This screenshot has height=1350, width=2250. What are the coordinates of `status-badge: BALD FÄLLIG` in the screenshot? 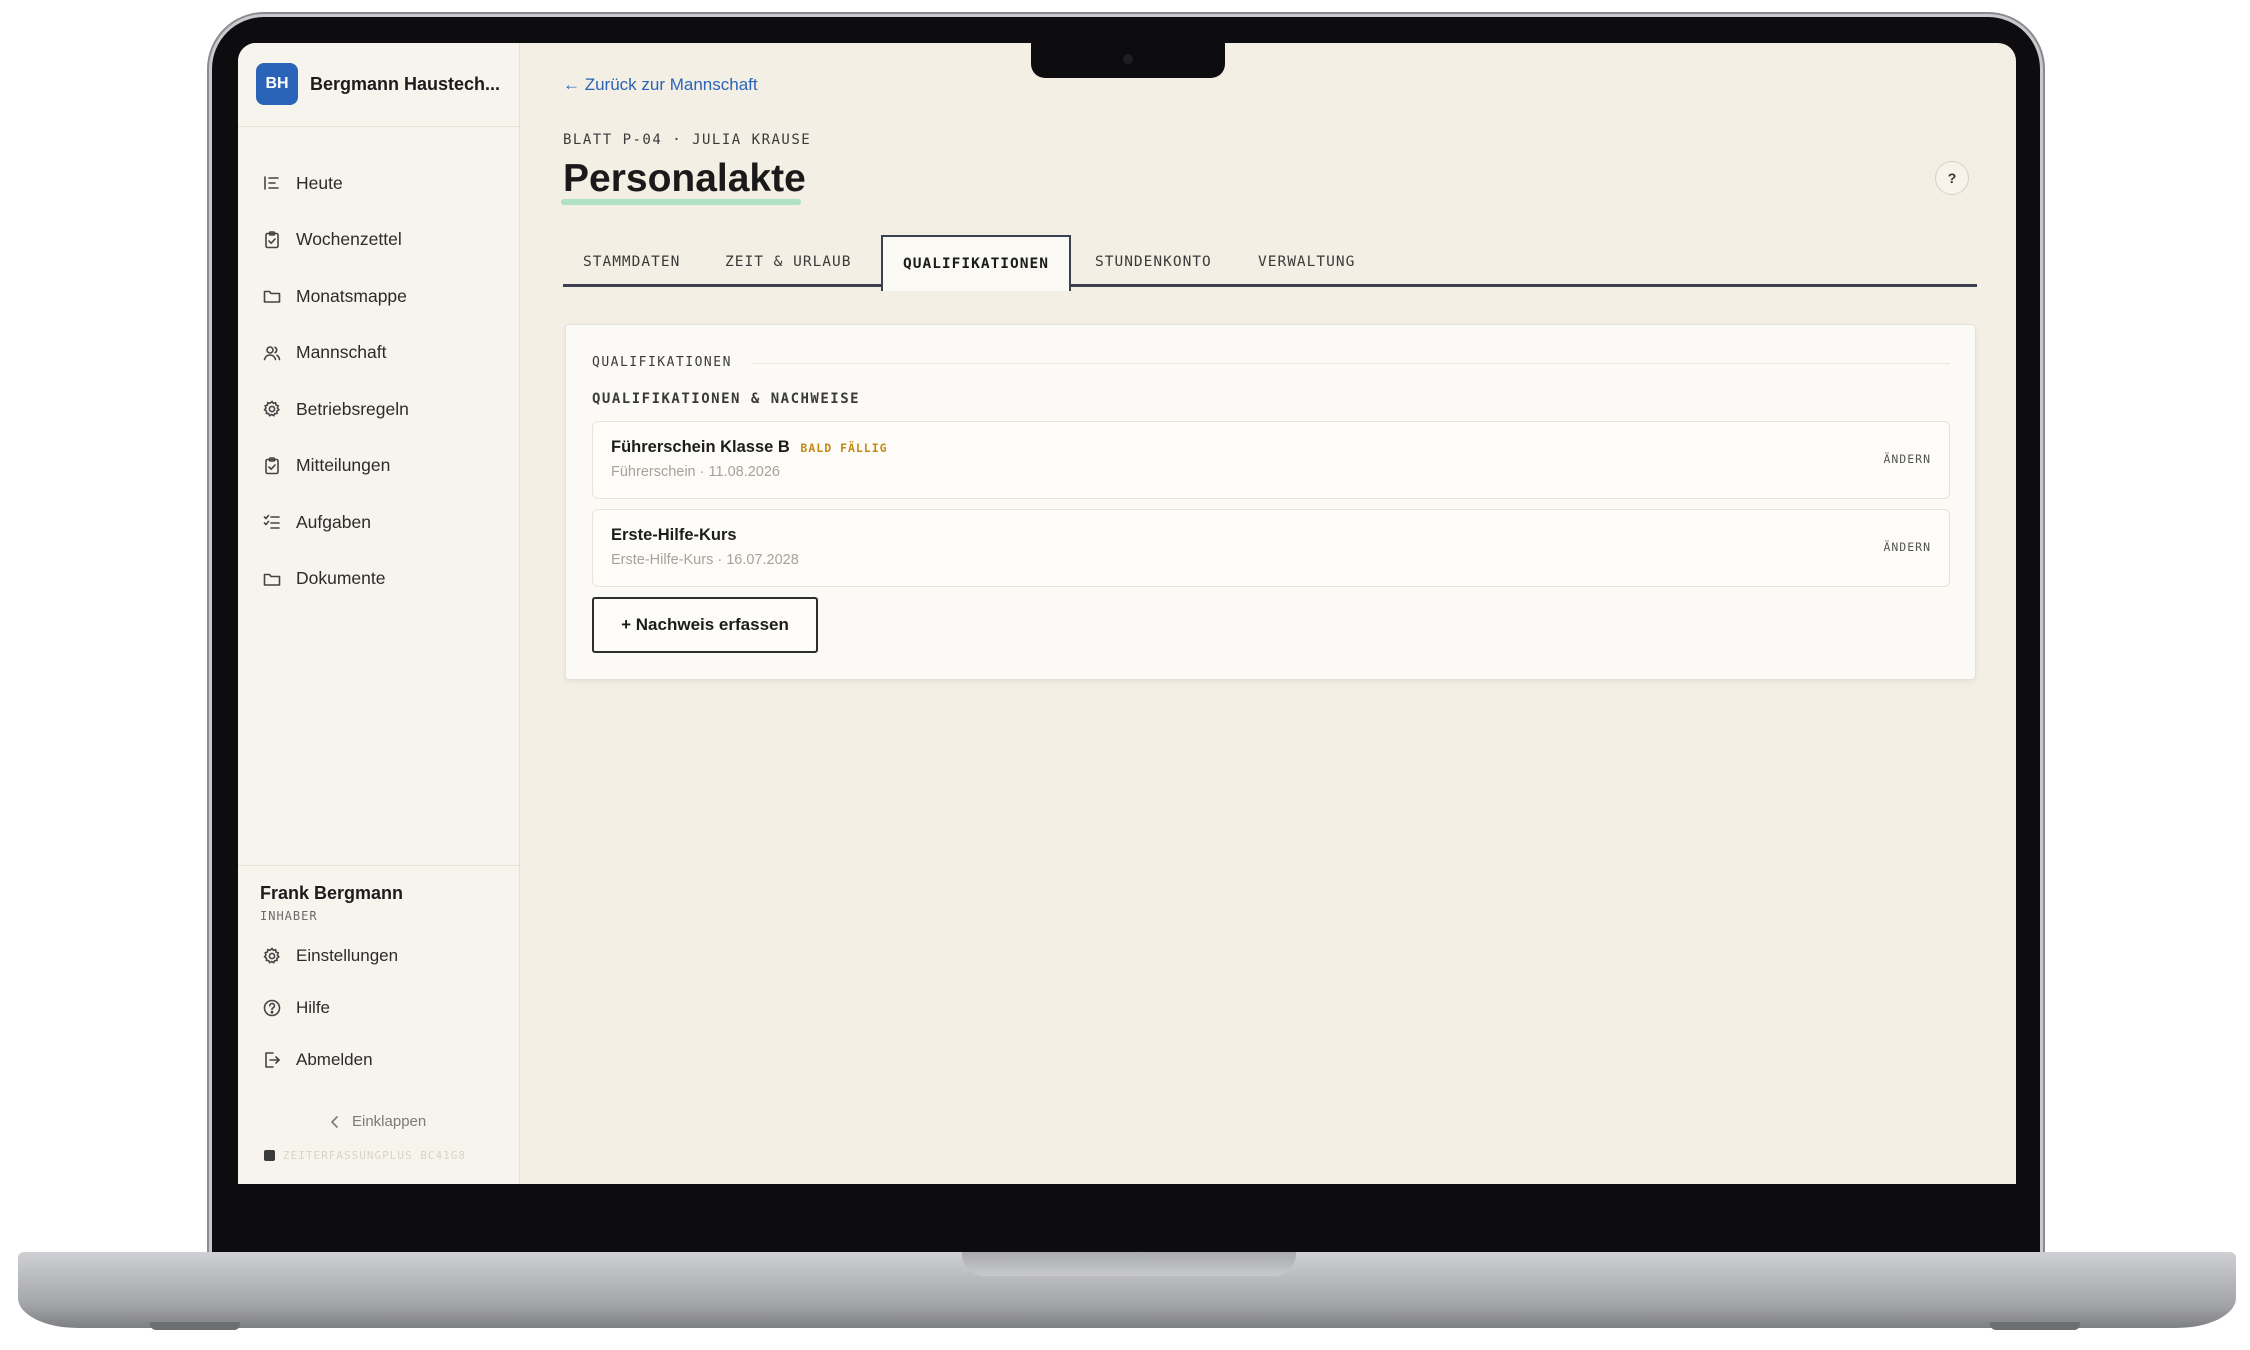 It's located at (844, 448).